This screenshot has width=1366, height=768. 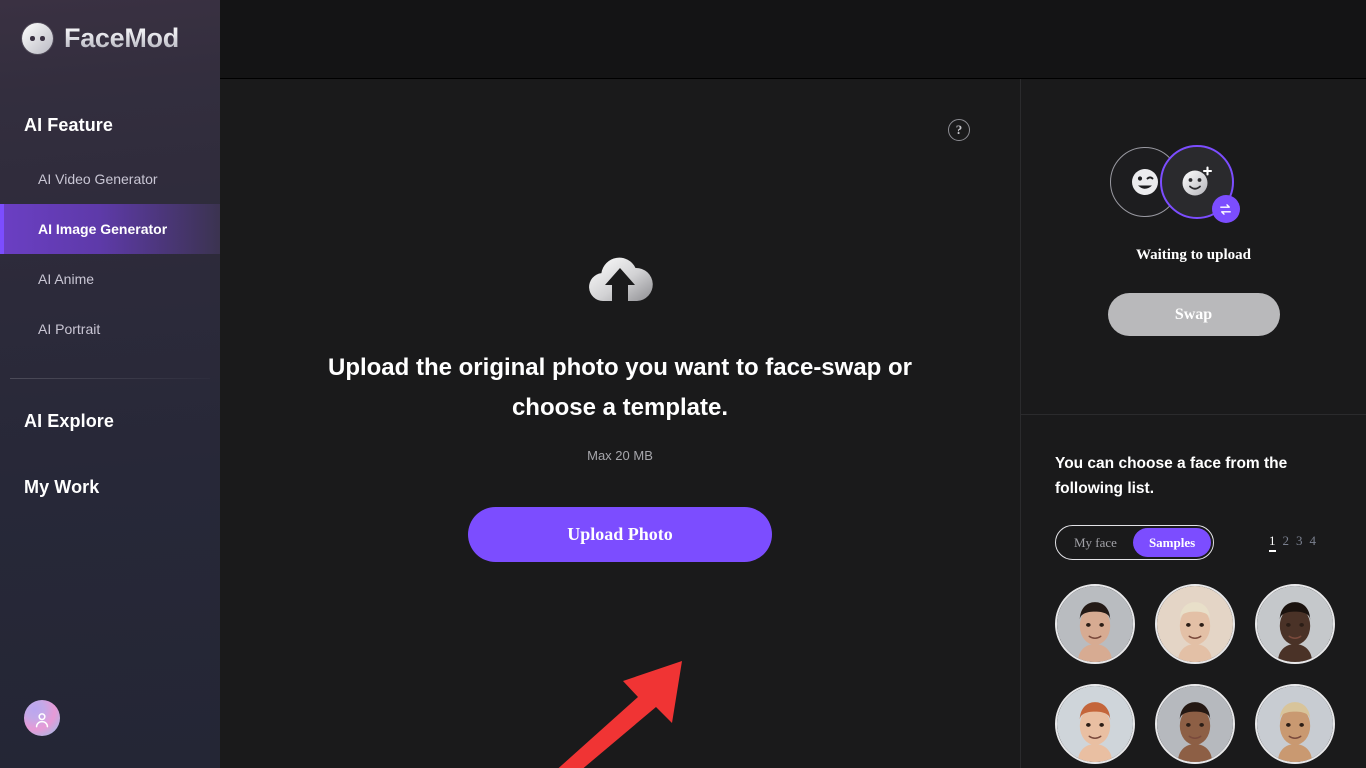 What do you see at coordinates (37, 38) in the screenshot?
I see `face-circle-icon` at bounding box center [37, 38].